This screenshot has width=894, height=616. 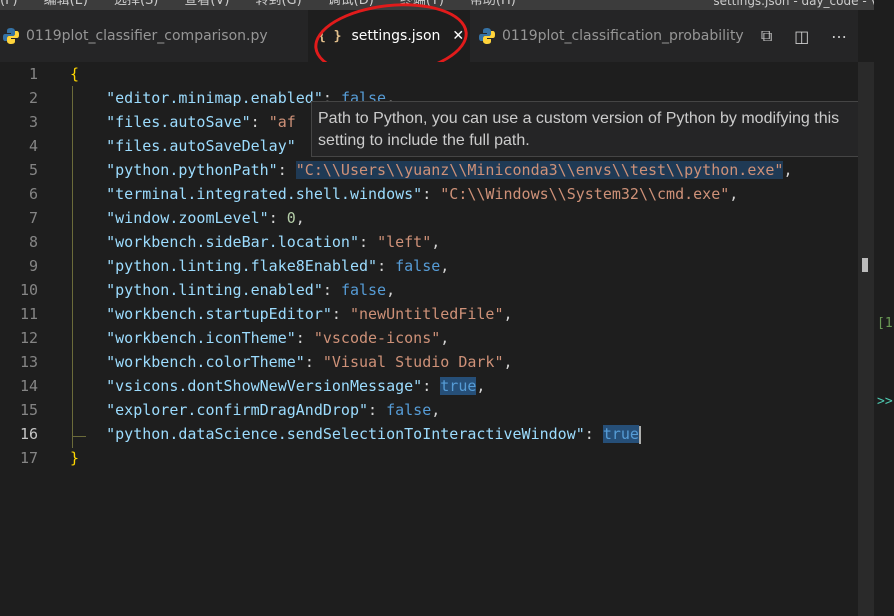 I want to click on line-number: 2, so click(x=33, y=98).